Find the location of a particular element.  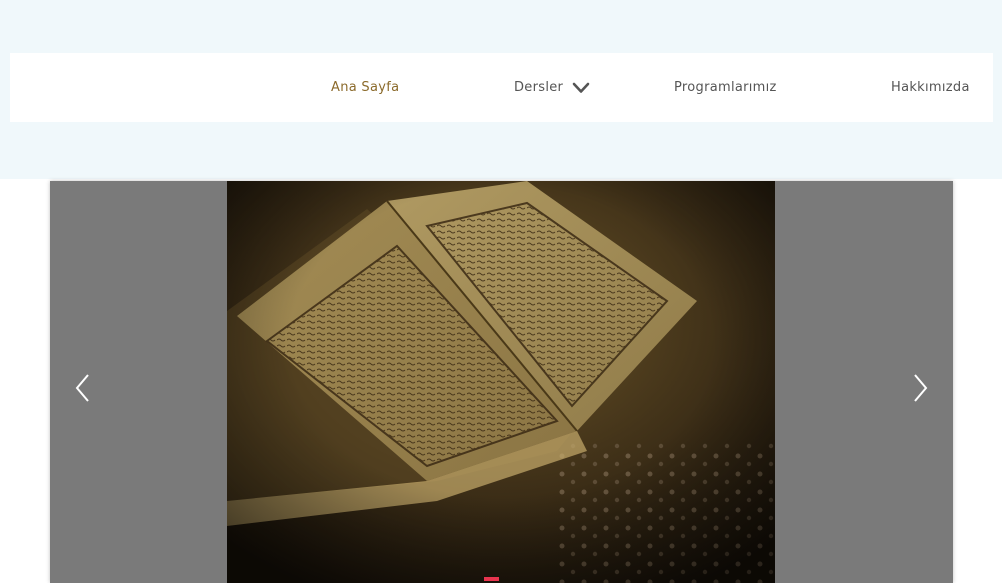

chevron-left-icon is located at coordinates (82, 388).